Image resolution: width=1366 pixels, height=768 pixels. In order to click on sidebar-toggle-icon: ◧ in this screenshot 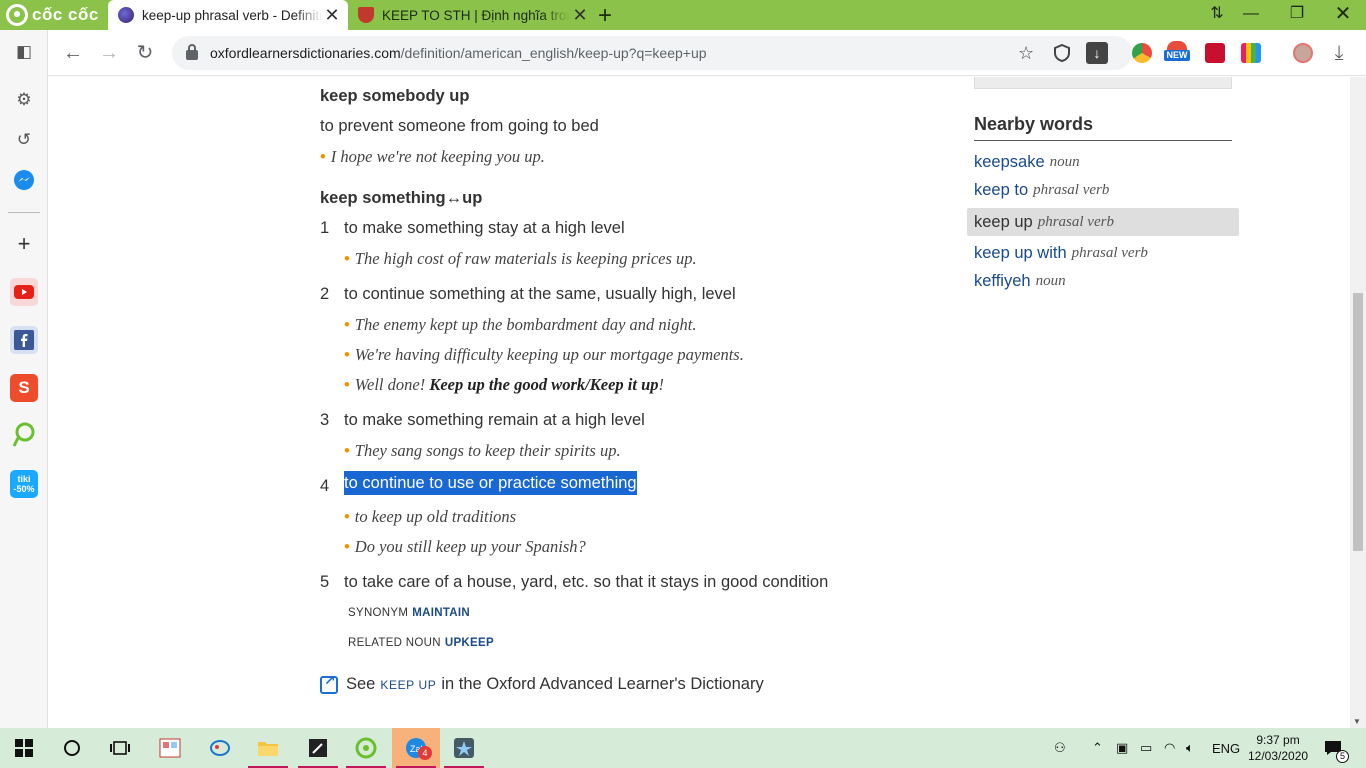, I will do `click(24, 52)`.